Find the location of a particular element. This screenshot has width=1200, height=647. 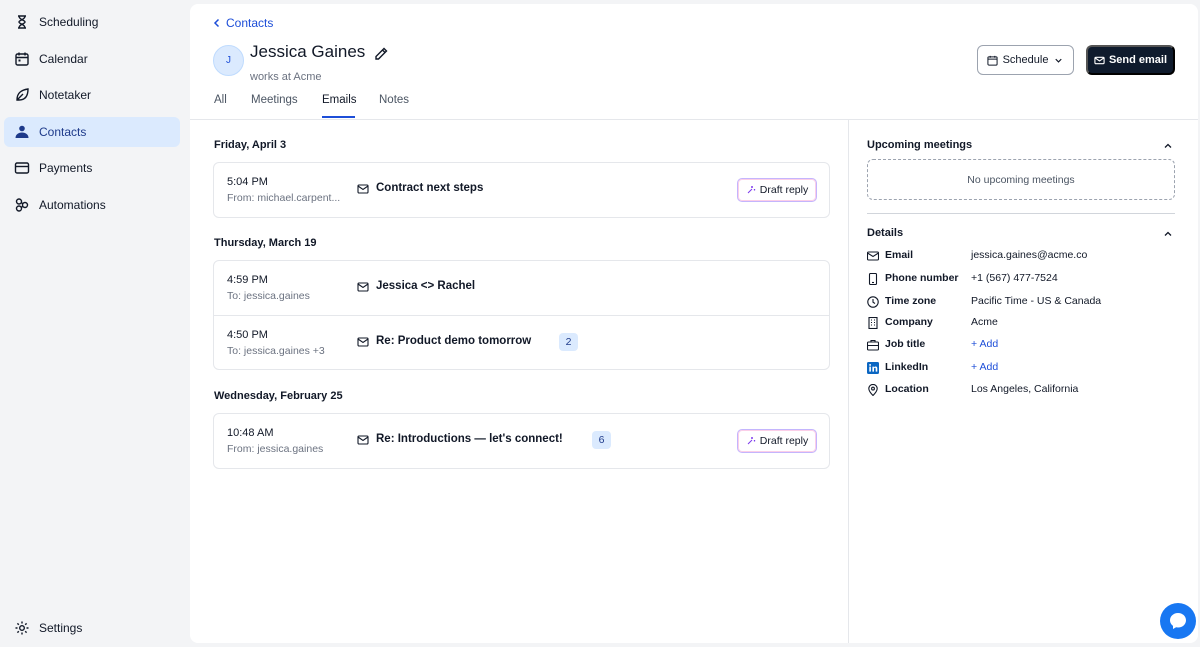

panel-divider is located at coordinates (848, 381).